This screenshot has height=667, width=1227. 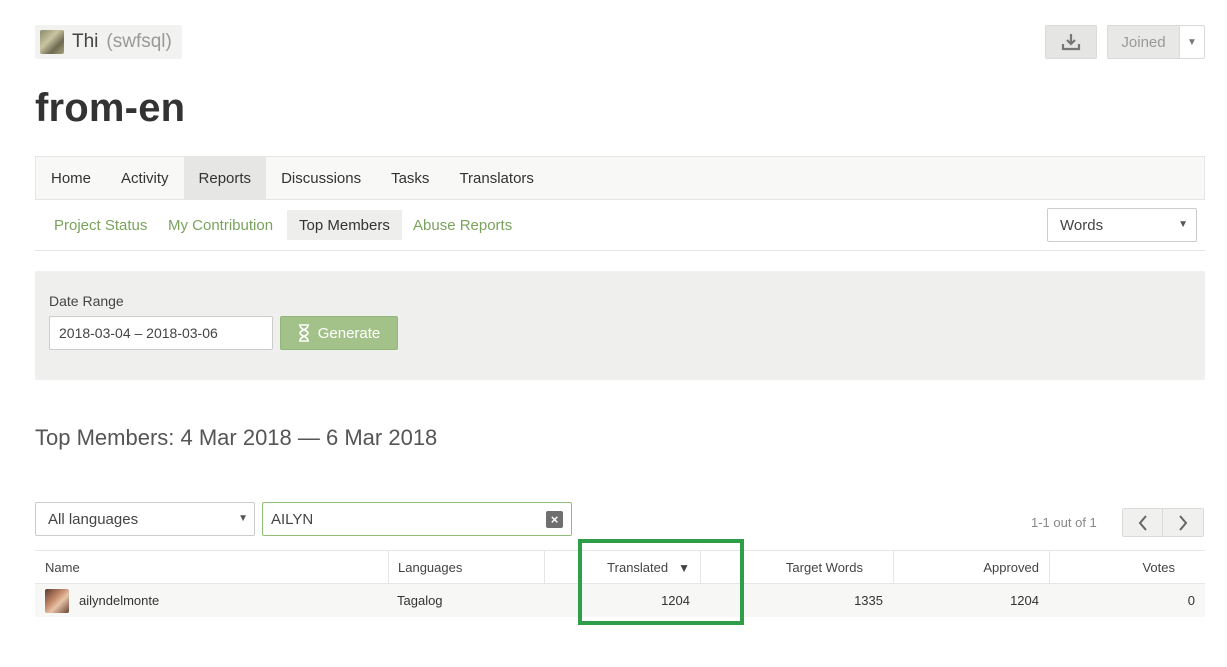 I want to click on owner-avatar, so click(x=52, y=42).